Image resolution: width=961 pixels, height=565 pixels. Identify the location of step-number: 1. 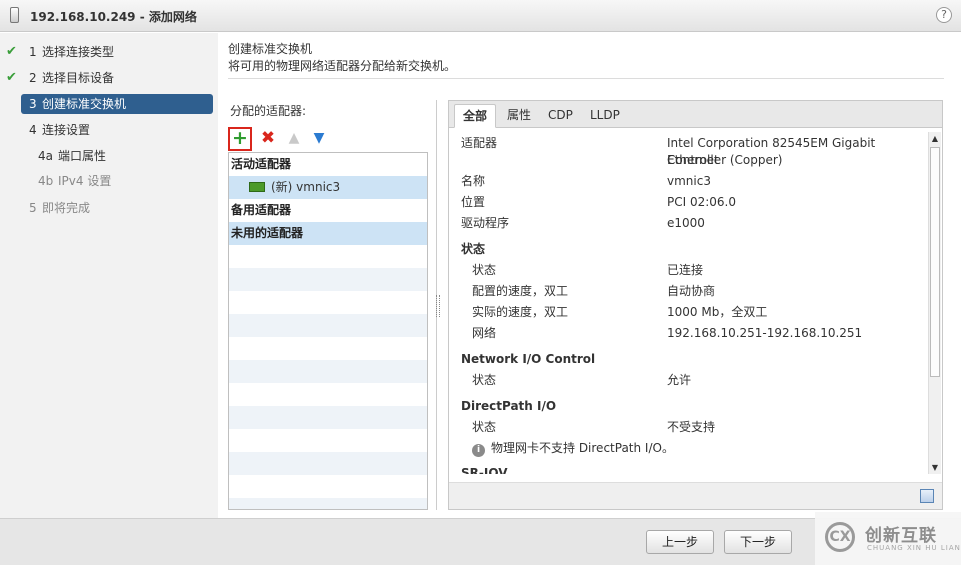
(33, 52).